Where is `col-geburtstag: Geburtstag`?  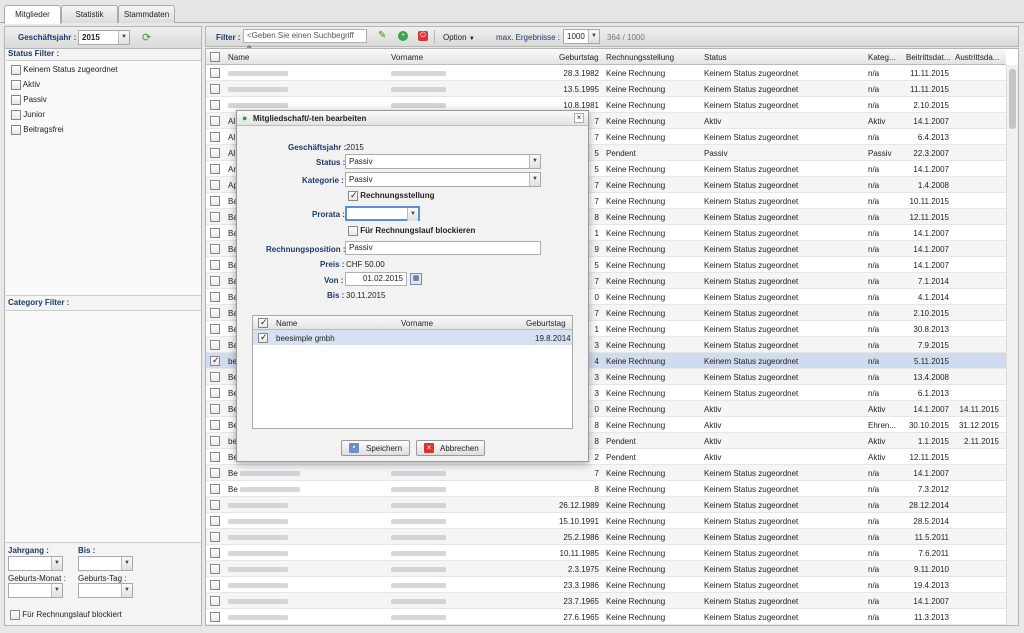 col-geburtstag: Geburtstag is located at coordinates (579, 57).